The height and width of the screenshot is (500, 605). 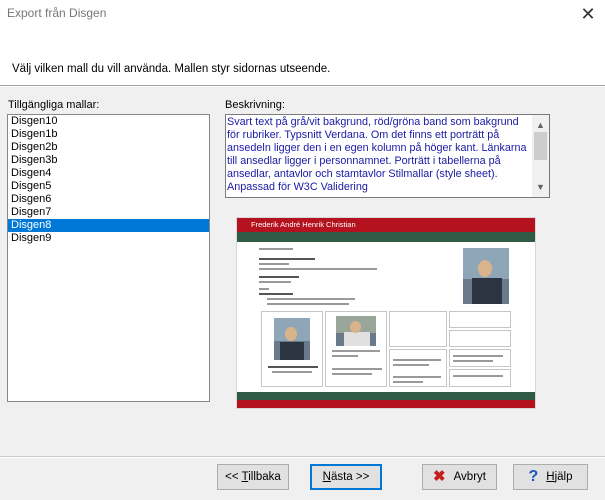 I want to click on template-list-item: Disgen8, so click(x=108, y=225).